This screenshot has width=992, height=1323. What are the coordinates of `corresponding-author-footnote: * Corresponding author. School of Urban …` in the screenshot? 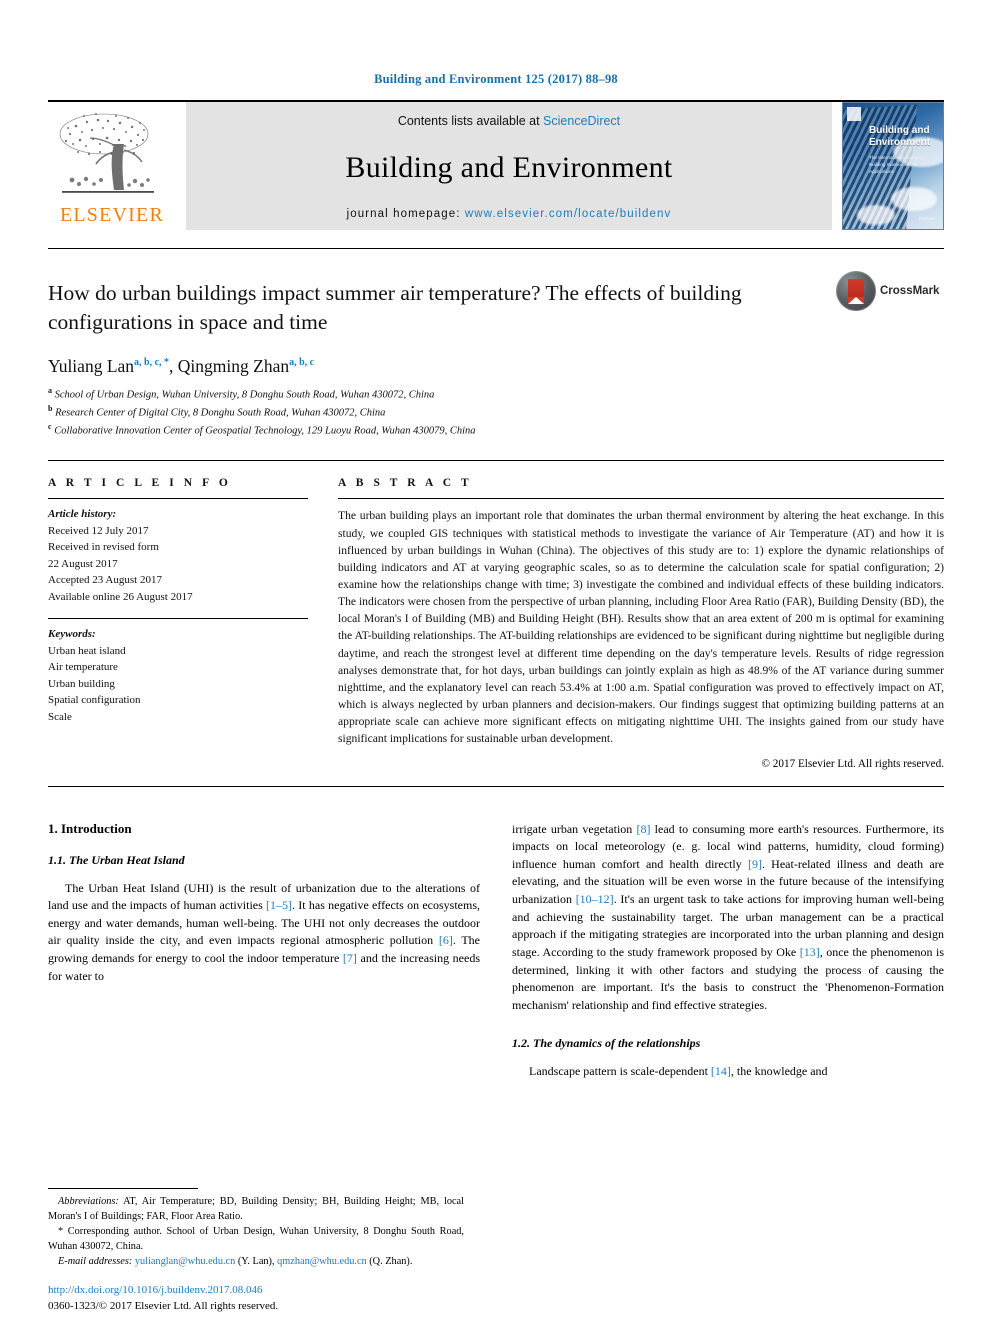 It's located at (256, 1239).